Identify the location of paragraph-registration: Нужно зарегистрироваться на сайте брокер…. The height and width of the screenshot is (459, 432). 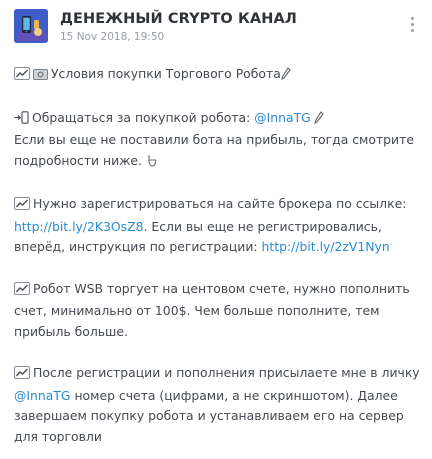
(210, 225).